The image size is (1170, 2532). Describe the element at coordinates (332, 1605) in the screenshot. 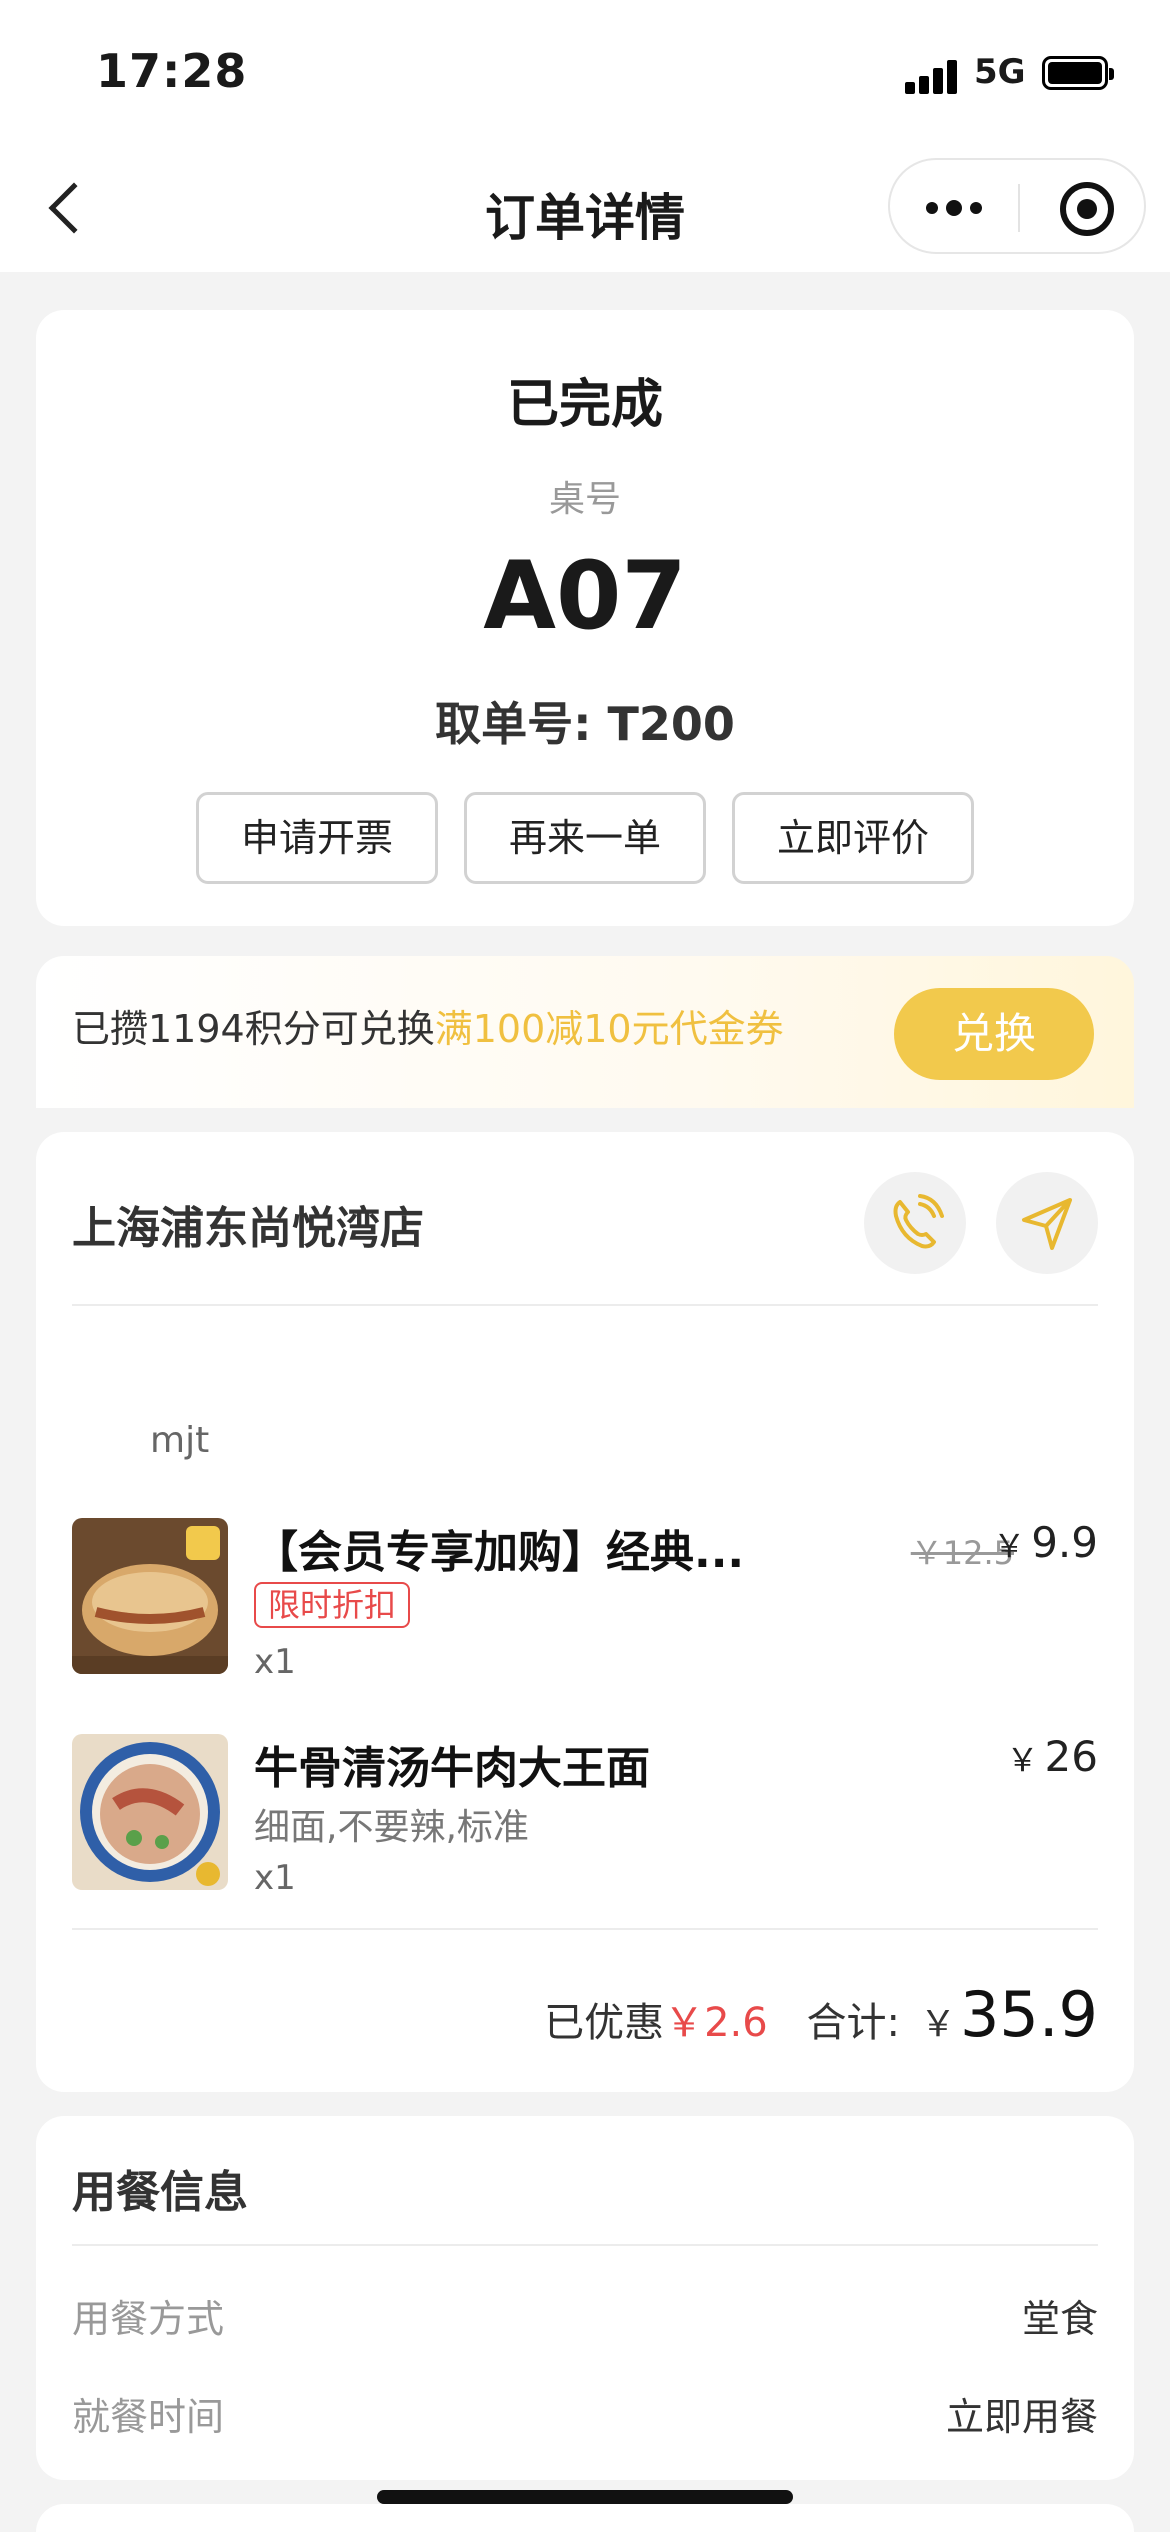

I see `limited-discount-tag: 限时折扣` at that location.